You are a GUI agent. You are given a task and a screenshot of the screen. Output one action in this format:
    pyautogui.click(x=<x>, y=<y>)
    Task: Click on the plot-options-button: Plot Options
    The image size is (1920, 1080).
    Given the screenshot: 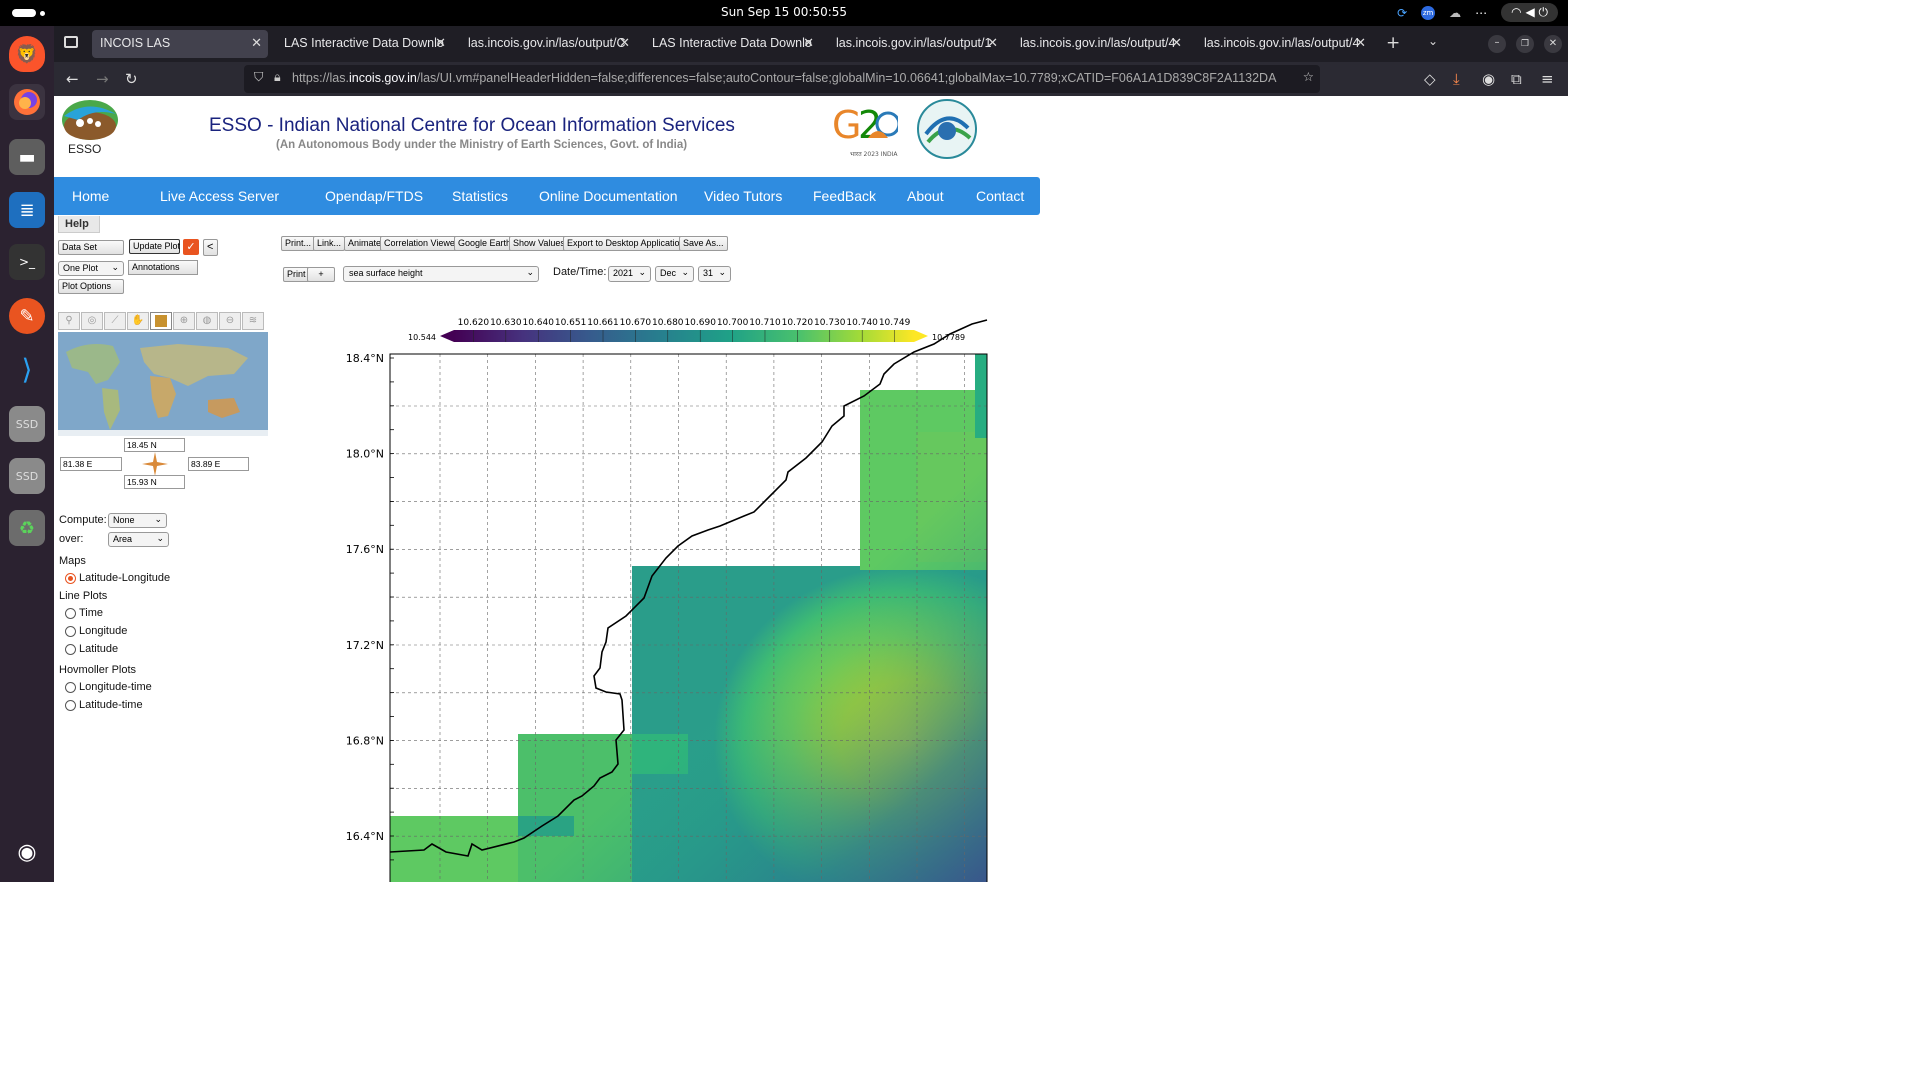 What is the action you would take?
    pyautogui.click(x=91, y=286)
    